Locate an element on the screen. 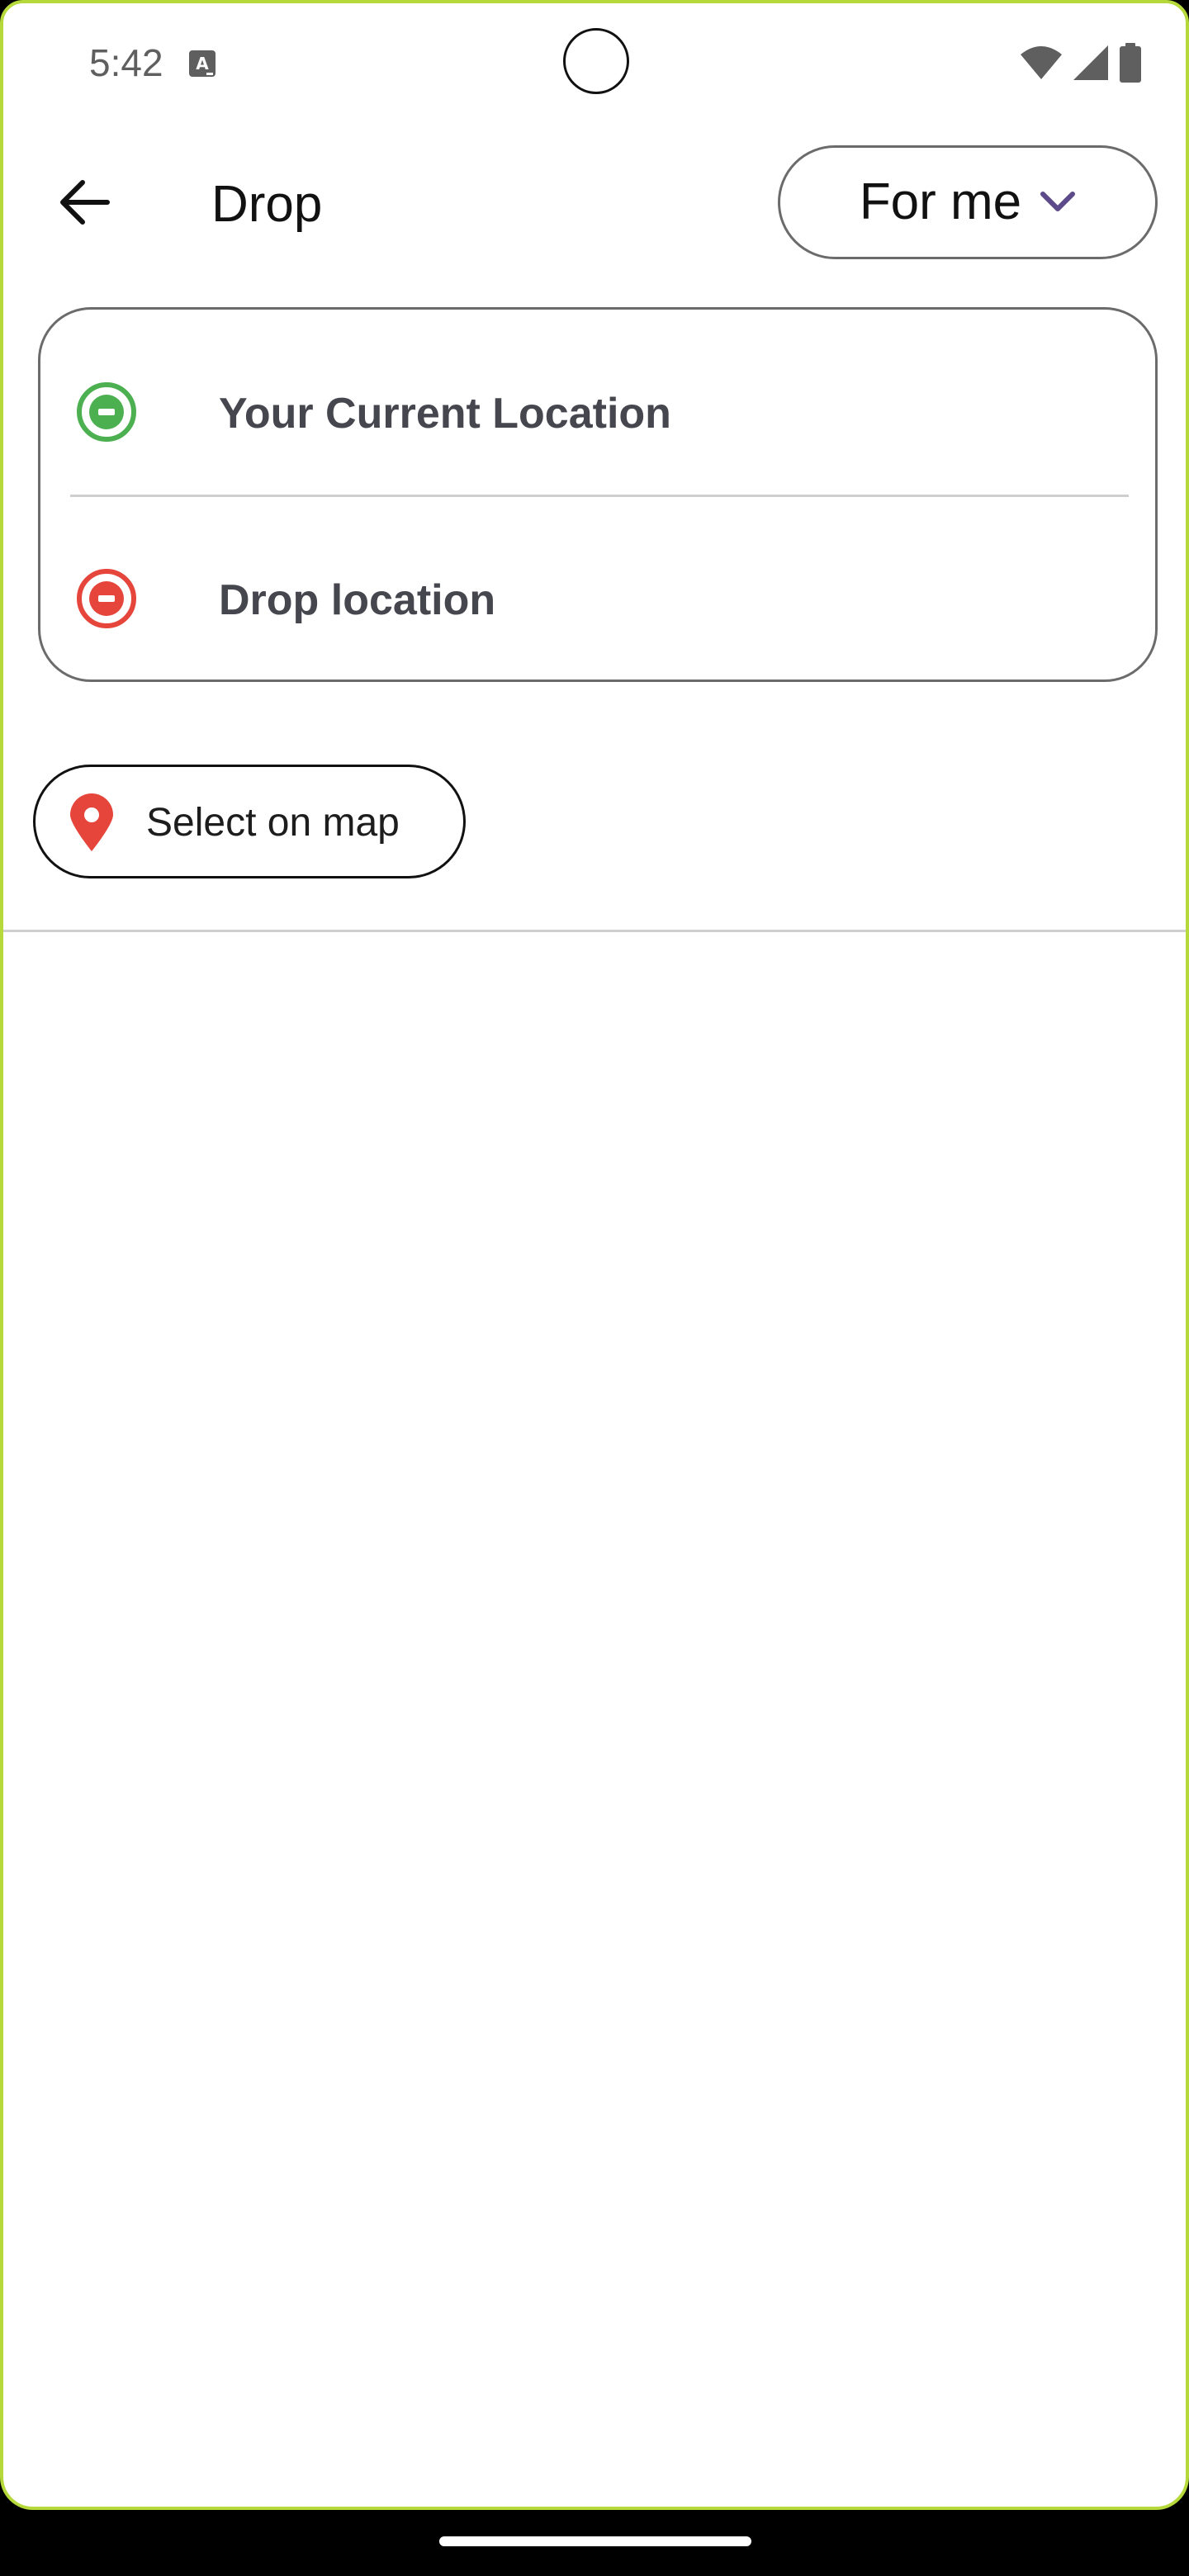 Image resolution: width=1189 pixels, height=2576 pixels. location-divider is located at coordinates (599, 496).